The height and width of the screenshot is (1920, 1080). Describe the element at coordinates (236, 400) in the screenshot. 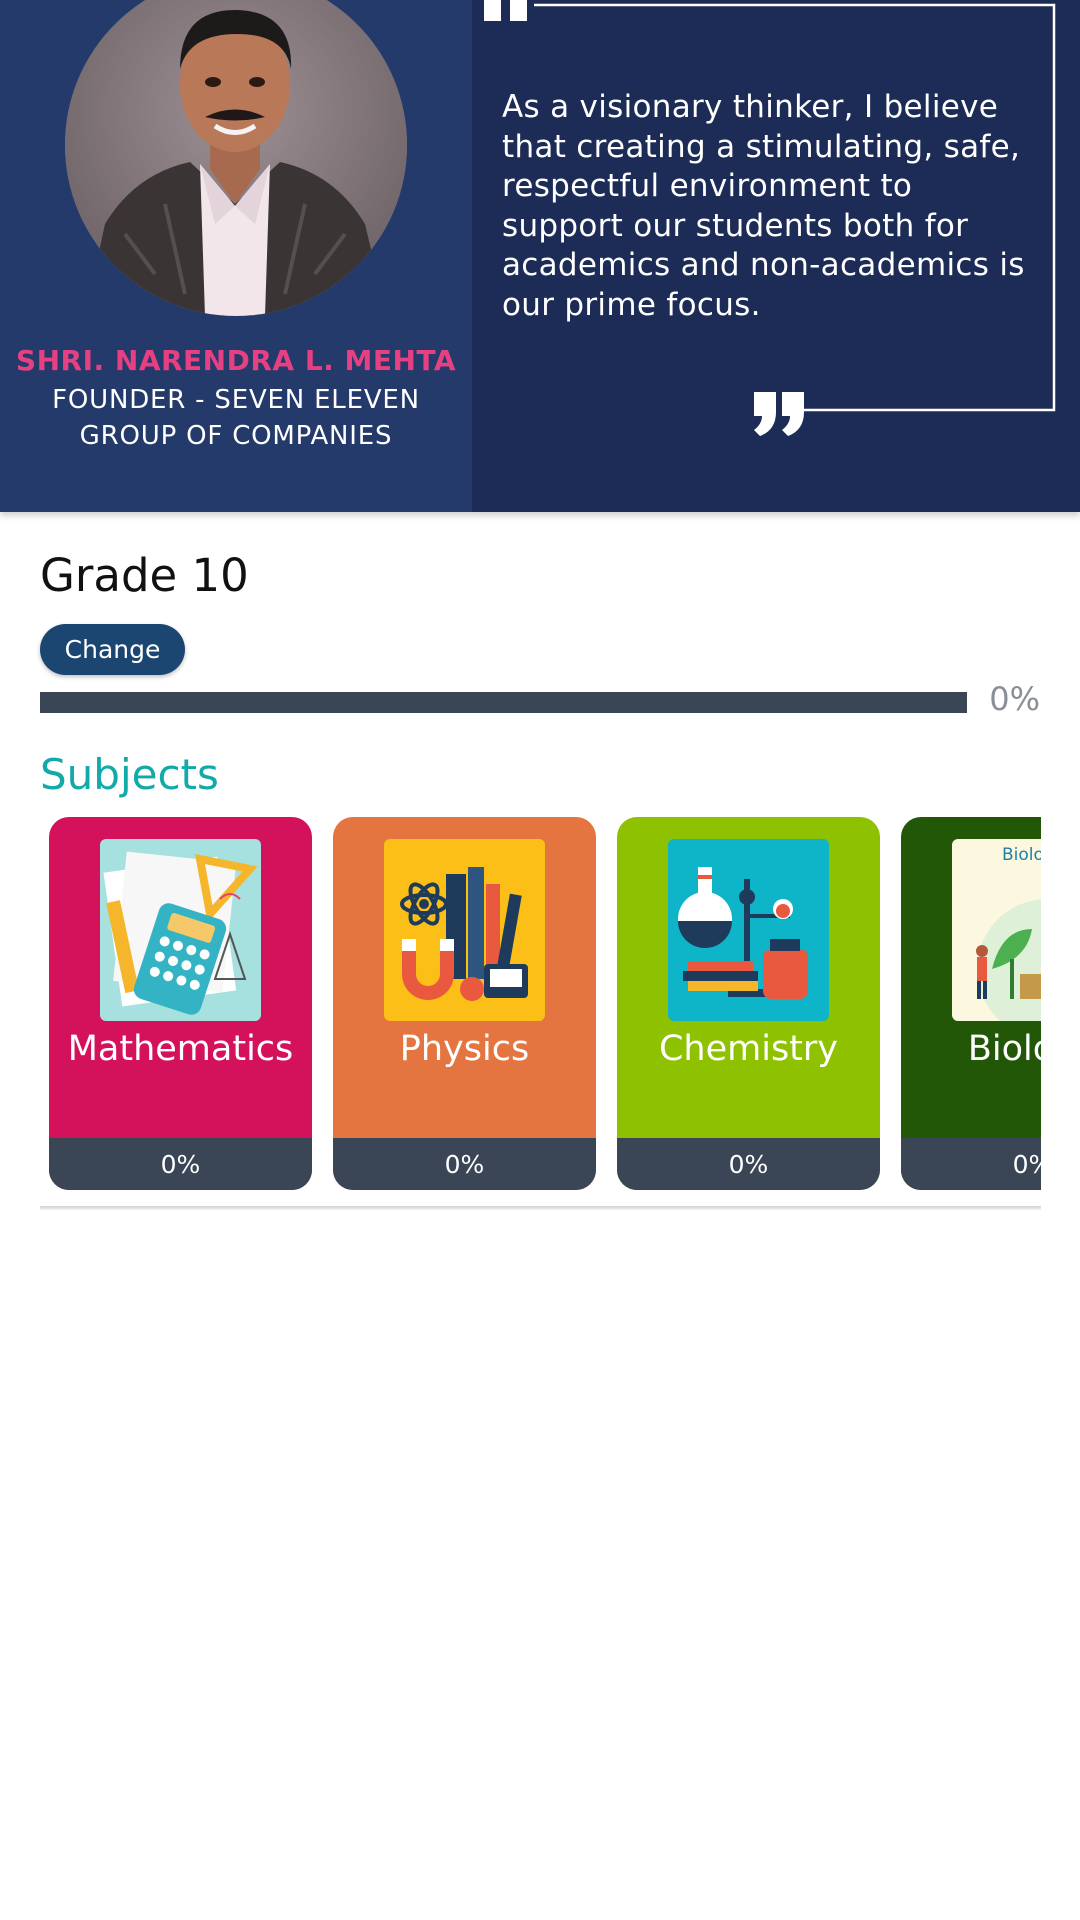

I see `founder-title-line-1: FOUNDER - SEVEN ELEVEN` at that location.